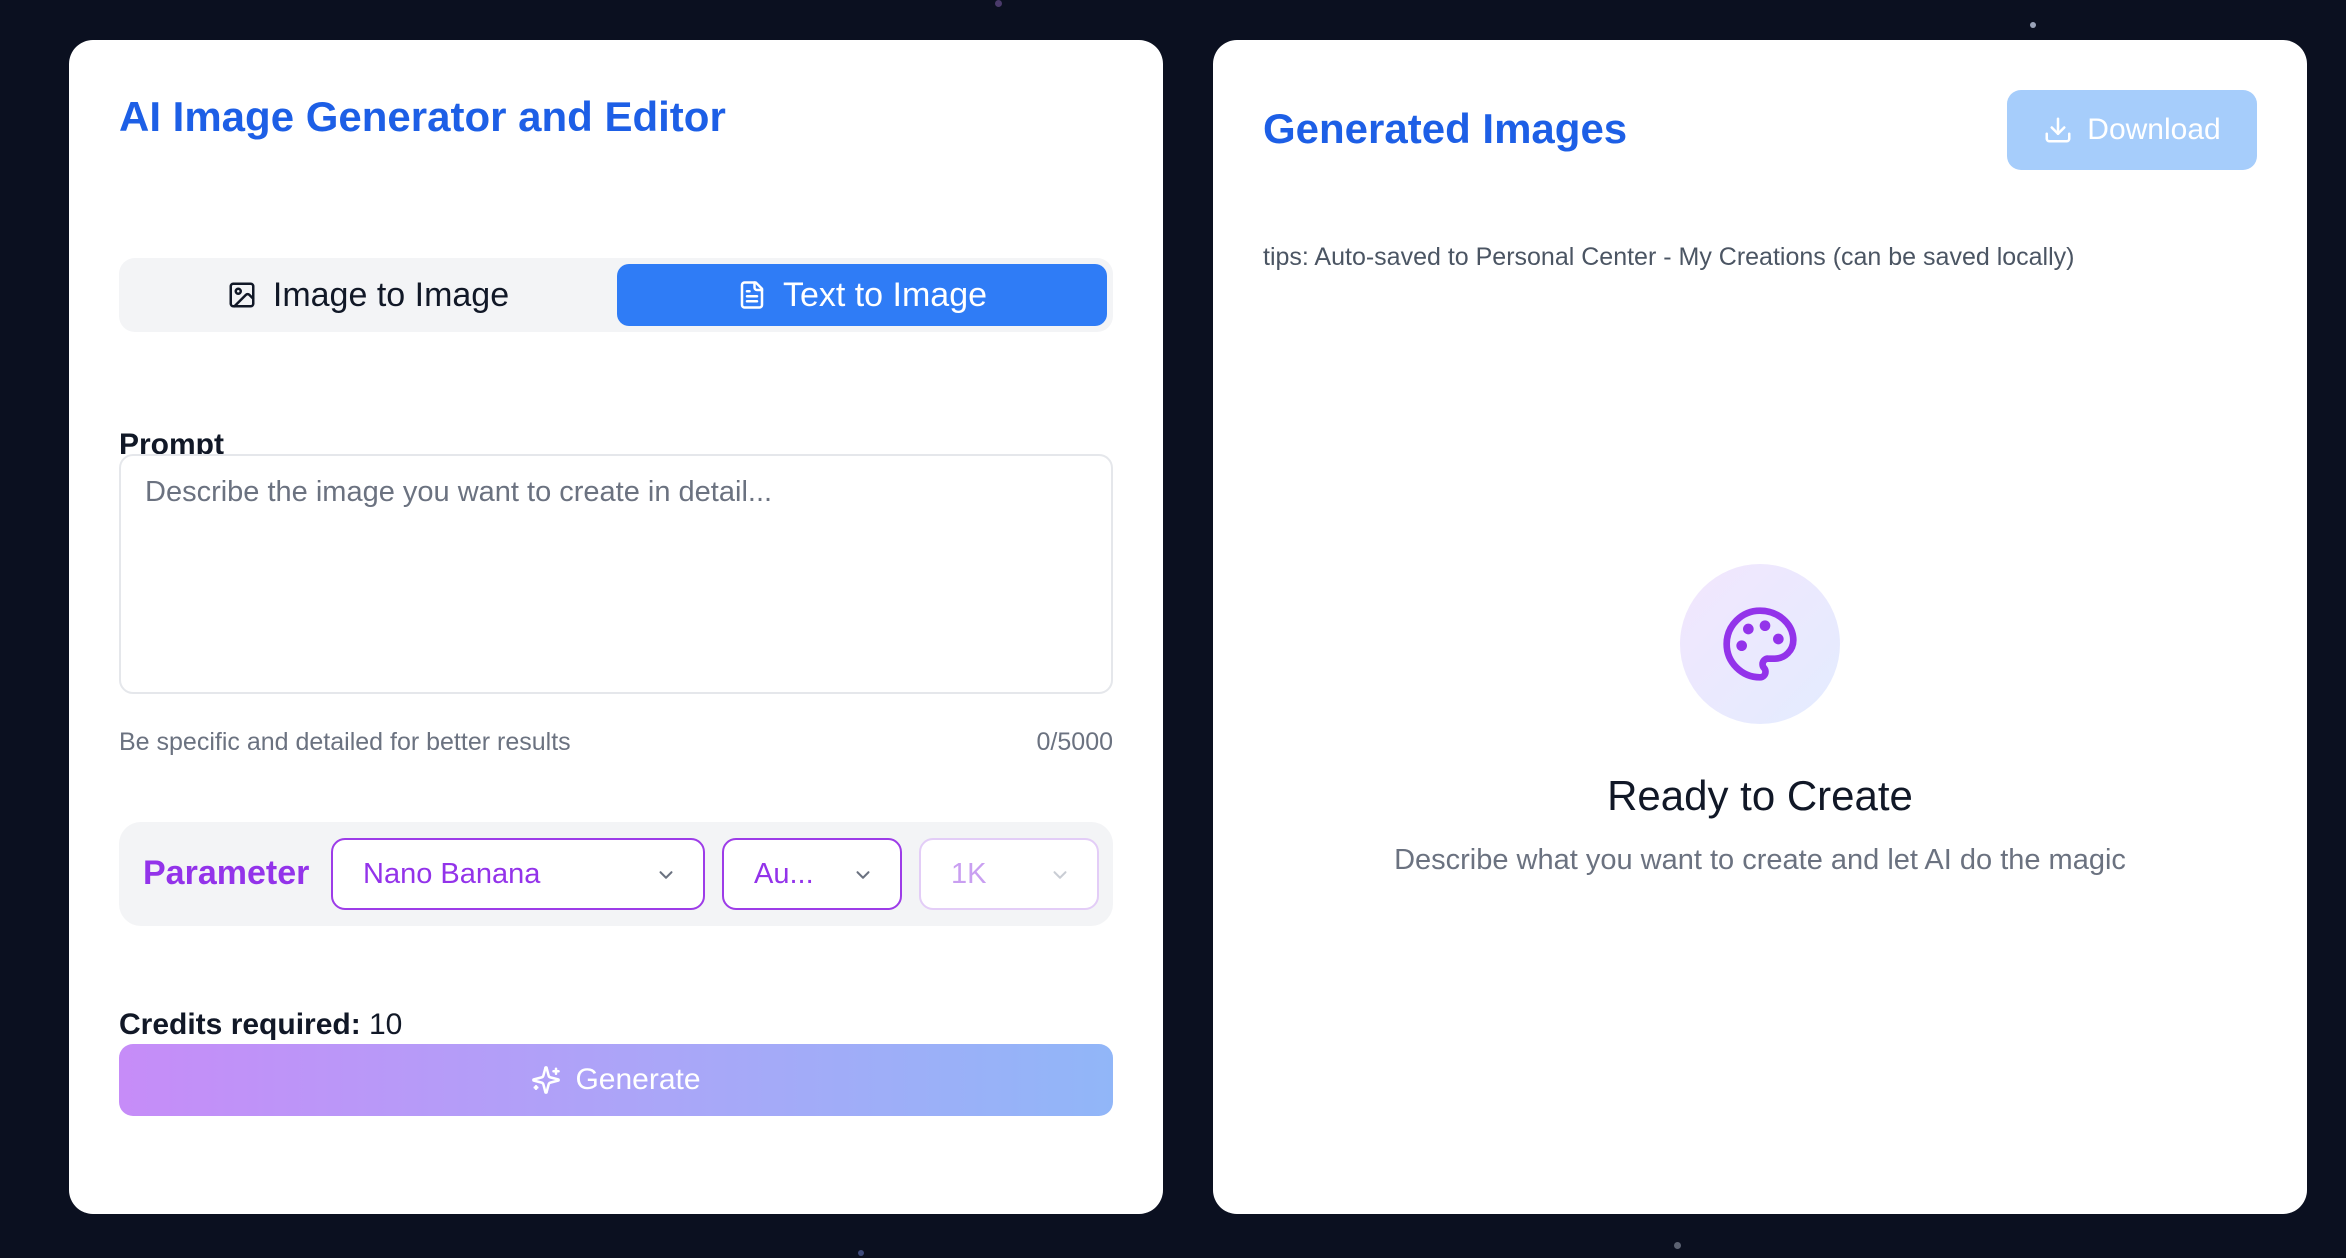 The height and width of the screenshot is (1258, 2346). What do you see at coordinates (226, 873) in the screenshot?
I see `parameter-label: Parameter` at bounding box center [226, 873].